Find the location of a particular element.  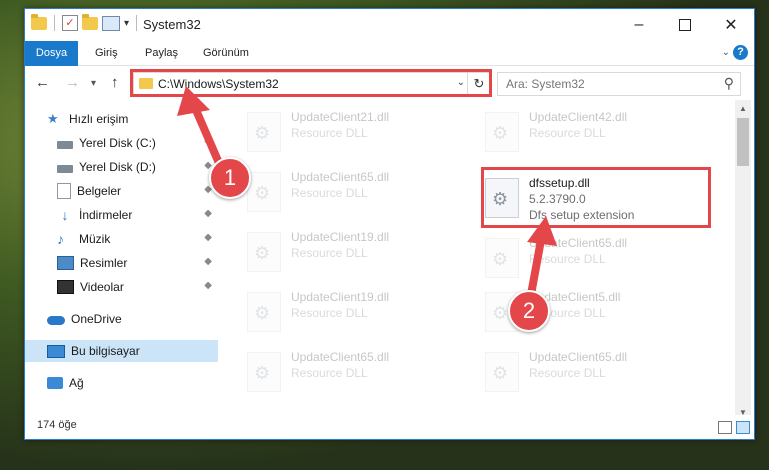

cloud-icon is located at coordinates (56, 320).